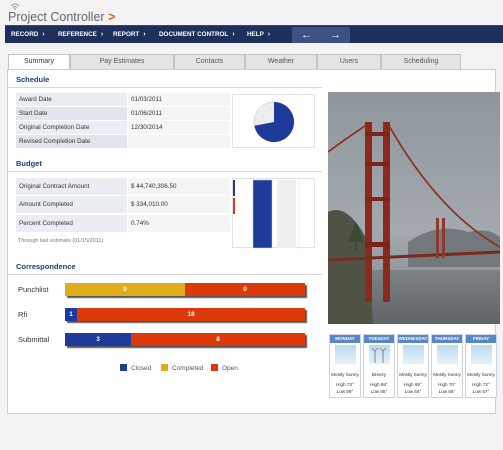 The height and width of the screenshot is (450, 503). I want to click on budget-row: Amount Completed $ 334,010.00, so click(123, 204).